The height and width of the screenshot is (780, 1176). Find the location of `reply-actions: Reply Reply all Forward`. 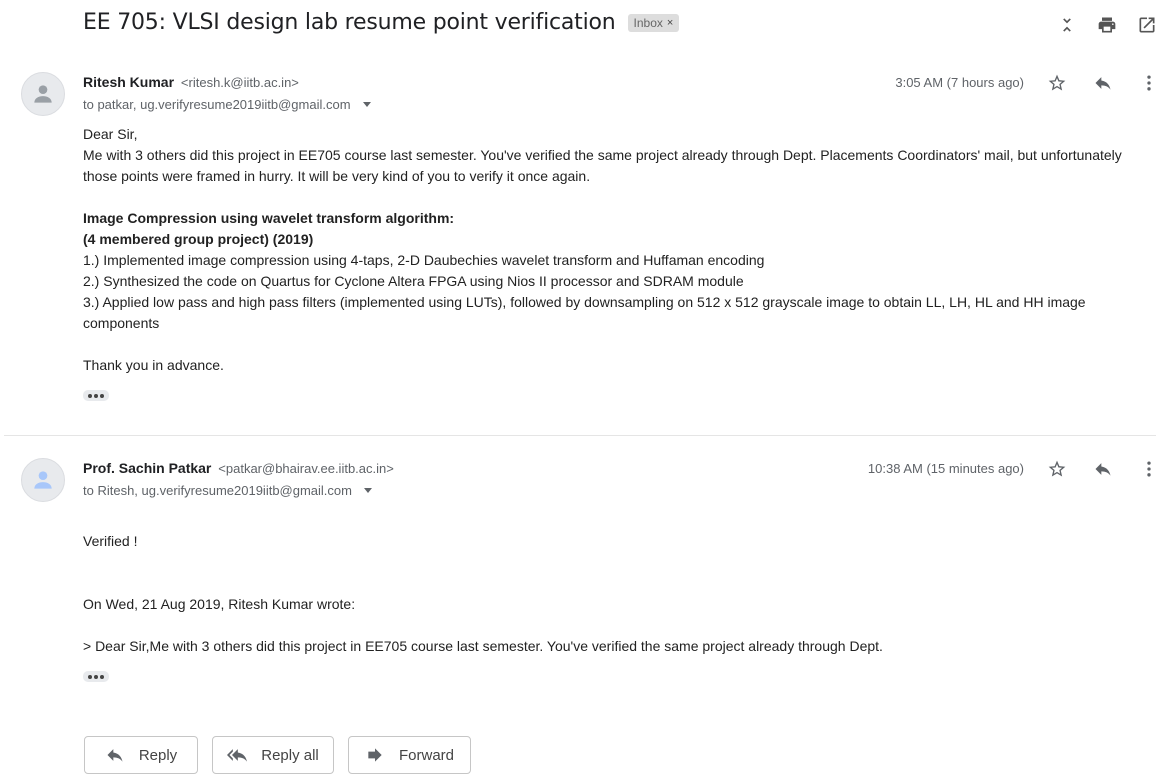

reply-actions: Reply Reply all Forward is located at coordinates (277, 755).